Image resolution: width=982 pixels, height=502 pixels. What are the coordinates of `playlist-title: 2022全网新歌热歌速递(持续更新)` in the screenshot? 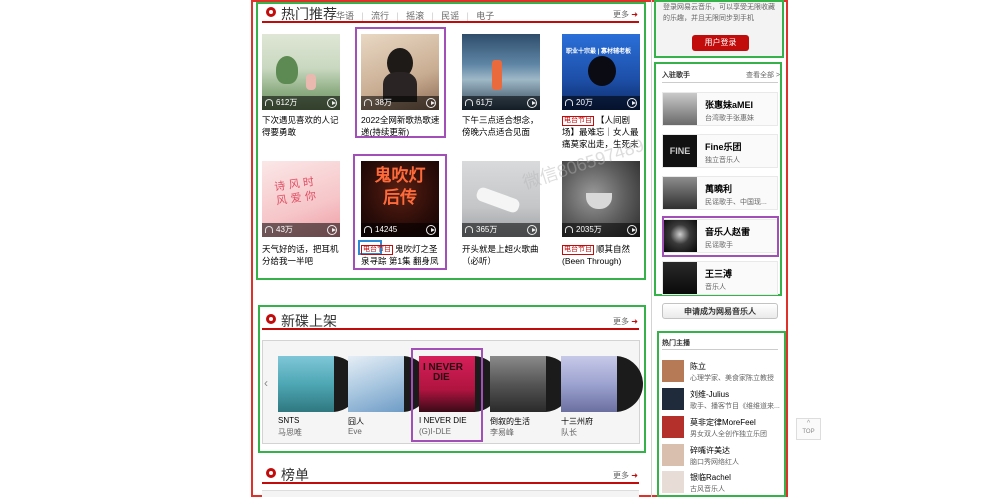 It's located at (401, 126).